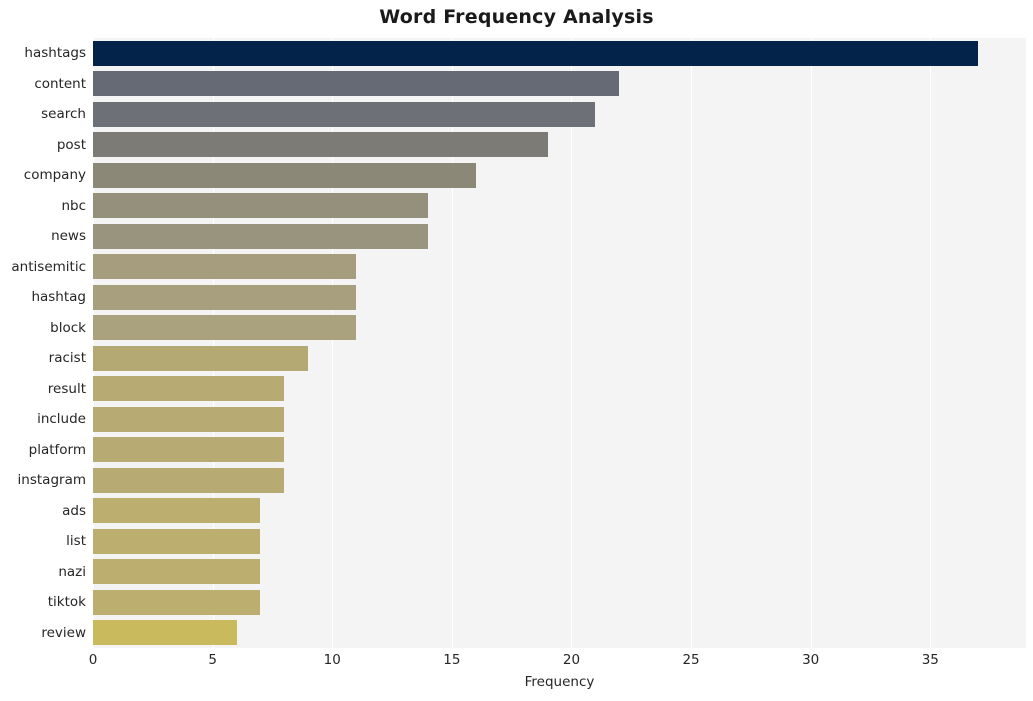  I want to click on bar-tiktok, so click(177, 602).